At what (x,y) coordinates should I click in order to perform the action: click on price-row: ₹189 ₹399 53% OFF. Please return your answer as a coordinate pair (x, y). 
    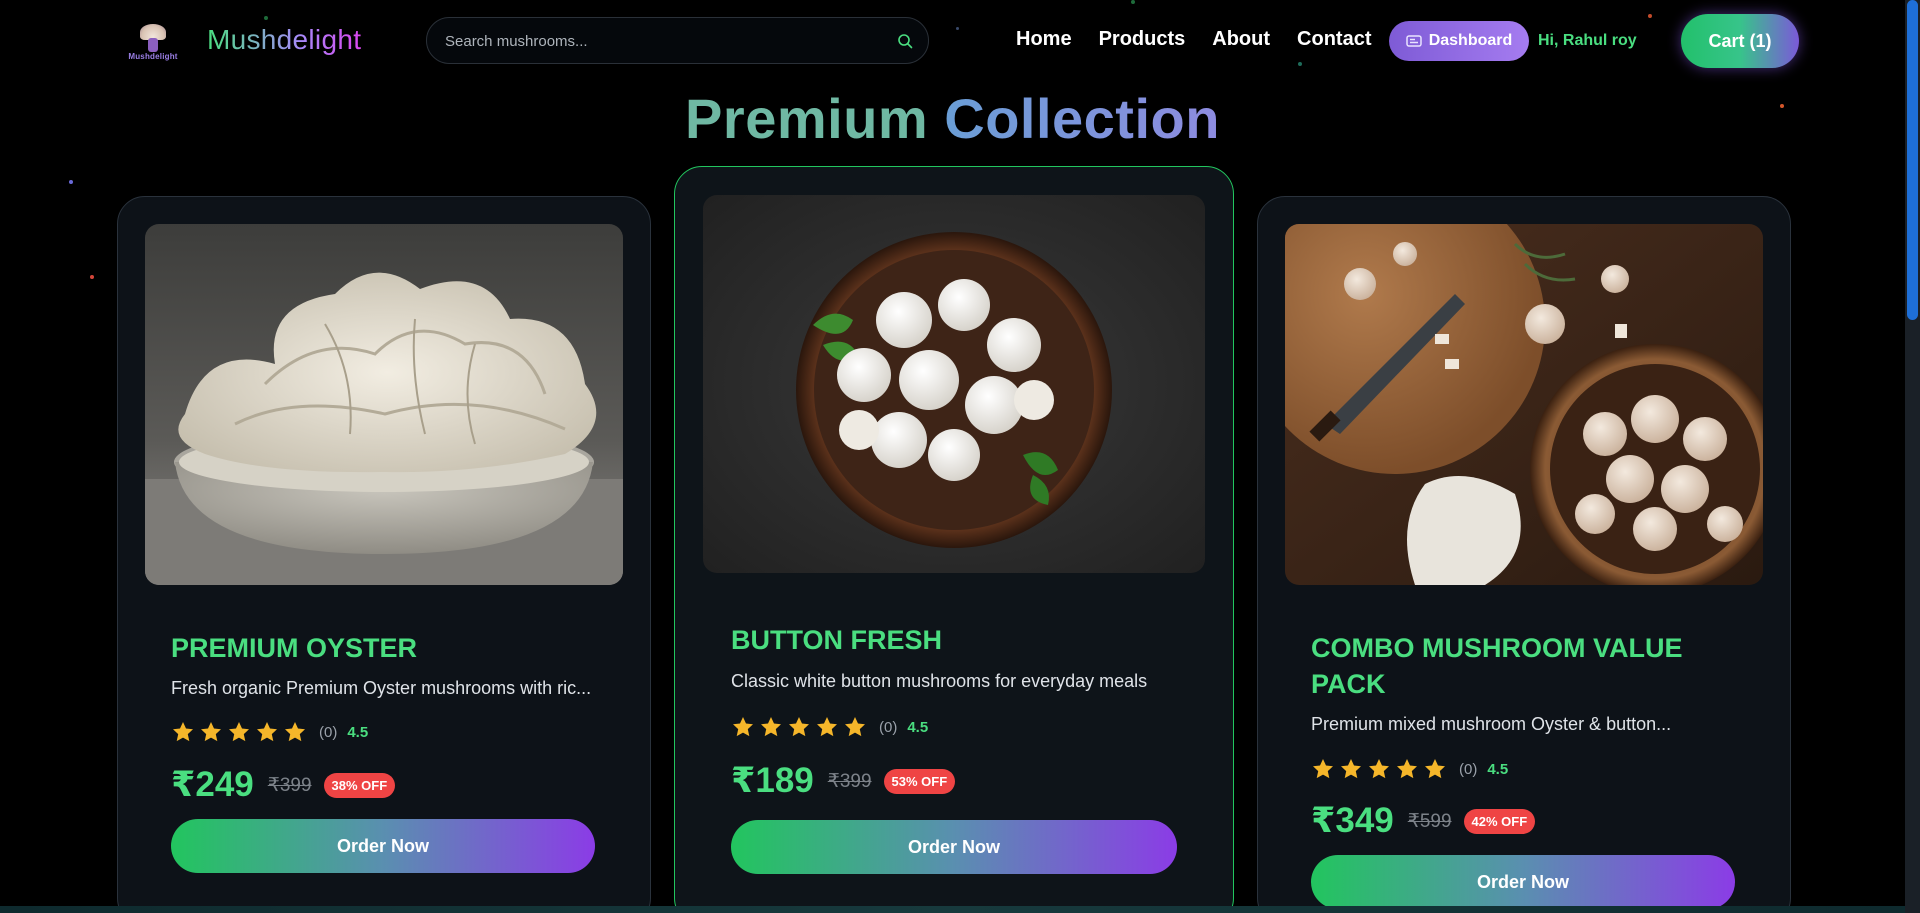
    Looking at the image, I should click on (843, 781).